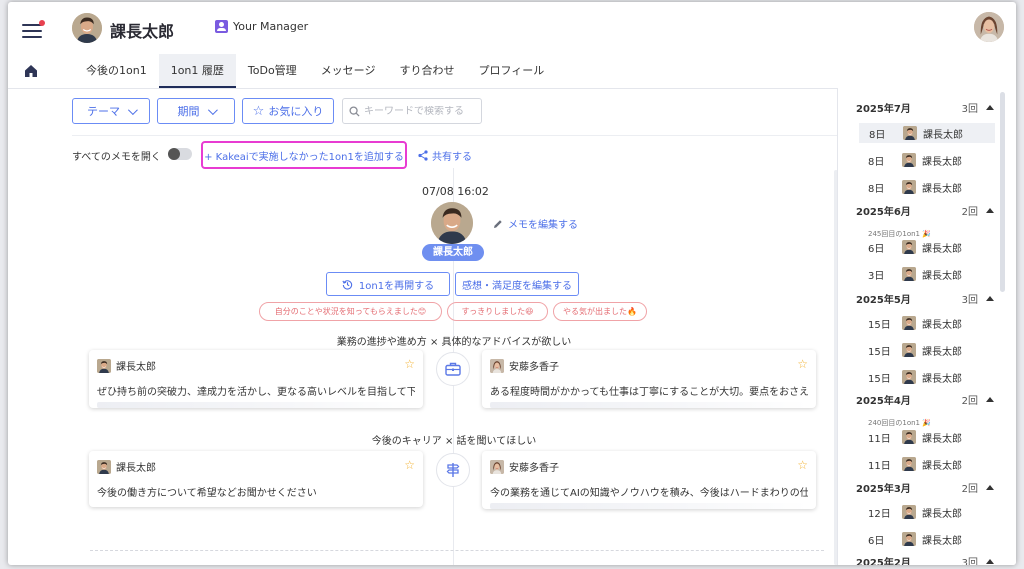 The width and height of the screenshot is (1024, 569). I want to click on favorites-filter-label: お気に入り, so click(296, 111).